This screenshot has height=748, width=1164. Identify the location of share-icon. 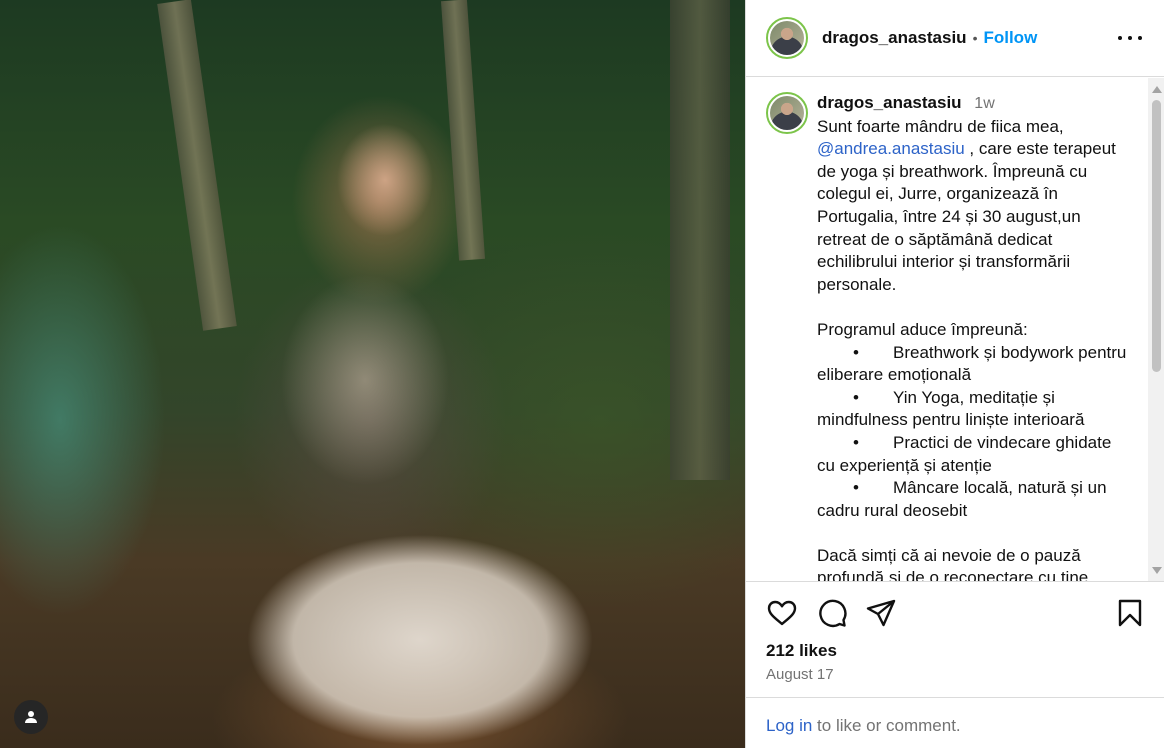
(881, 613).